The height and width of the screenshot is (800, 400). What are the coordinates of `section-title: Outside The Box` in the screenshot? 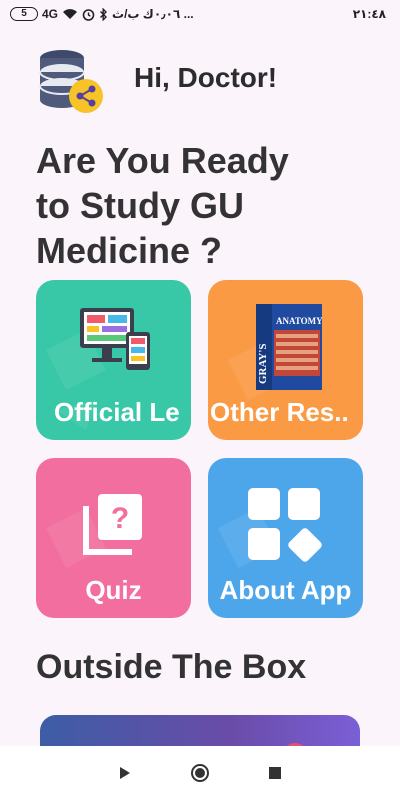 It's located at (171, 667).